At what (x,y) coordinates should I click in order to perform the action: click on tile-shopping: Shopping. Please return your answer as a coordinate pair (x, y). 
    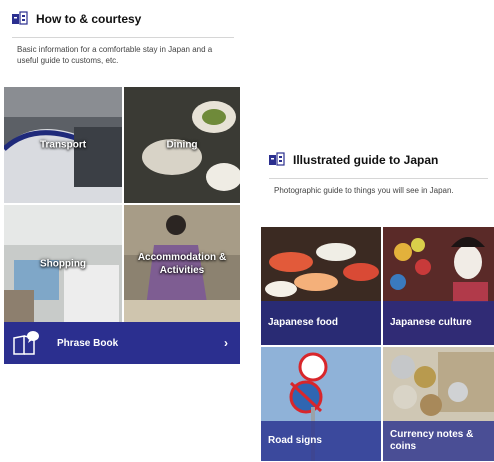
    Looking at the image, I should click on (63, 263).